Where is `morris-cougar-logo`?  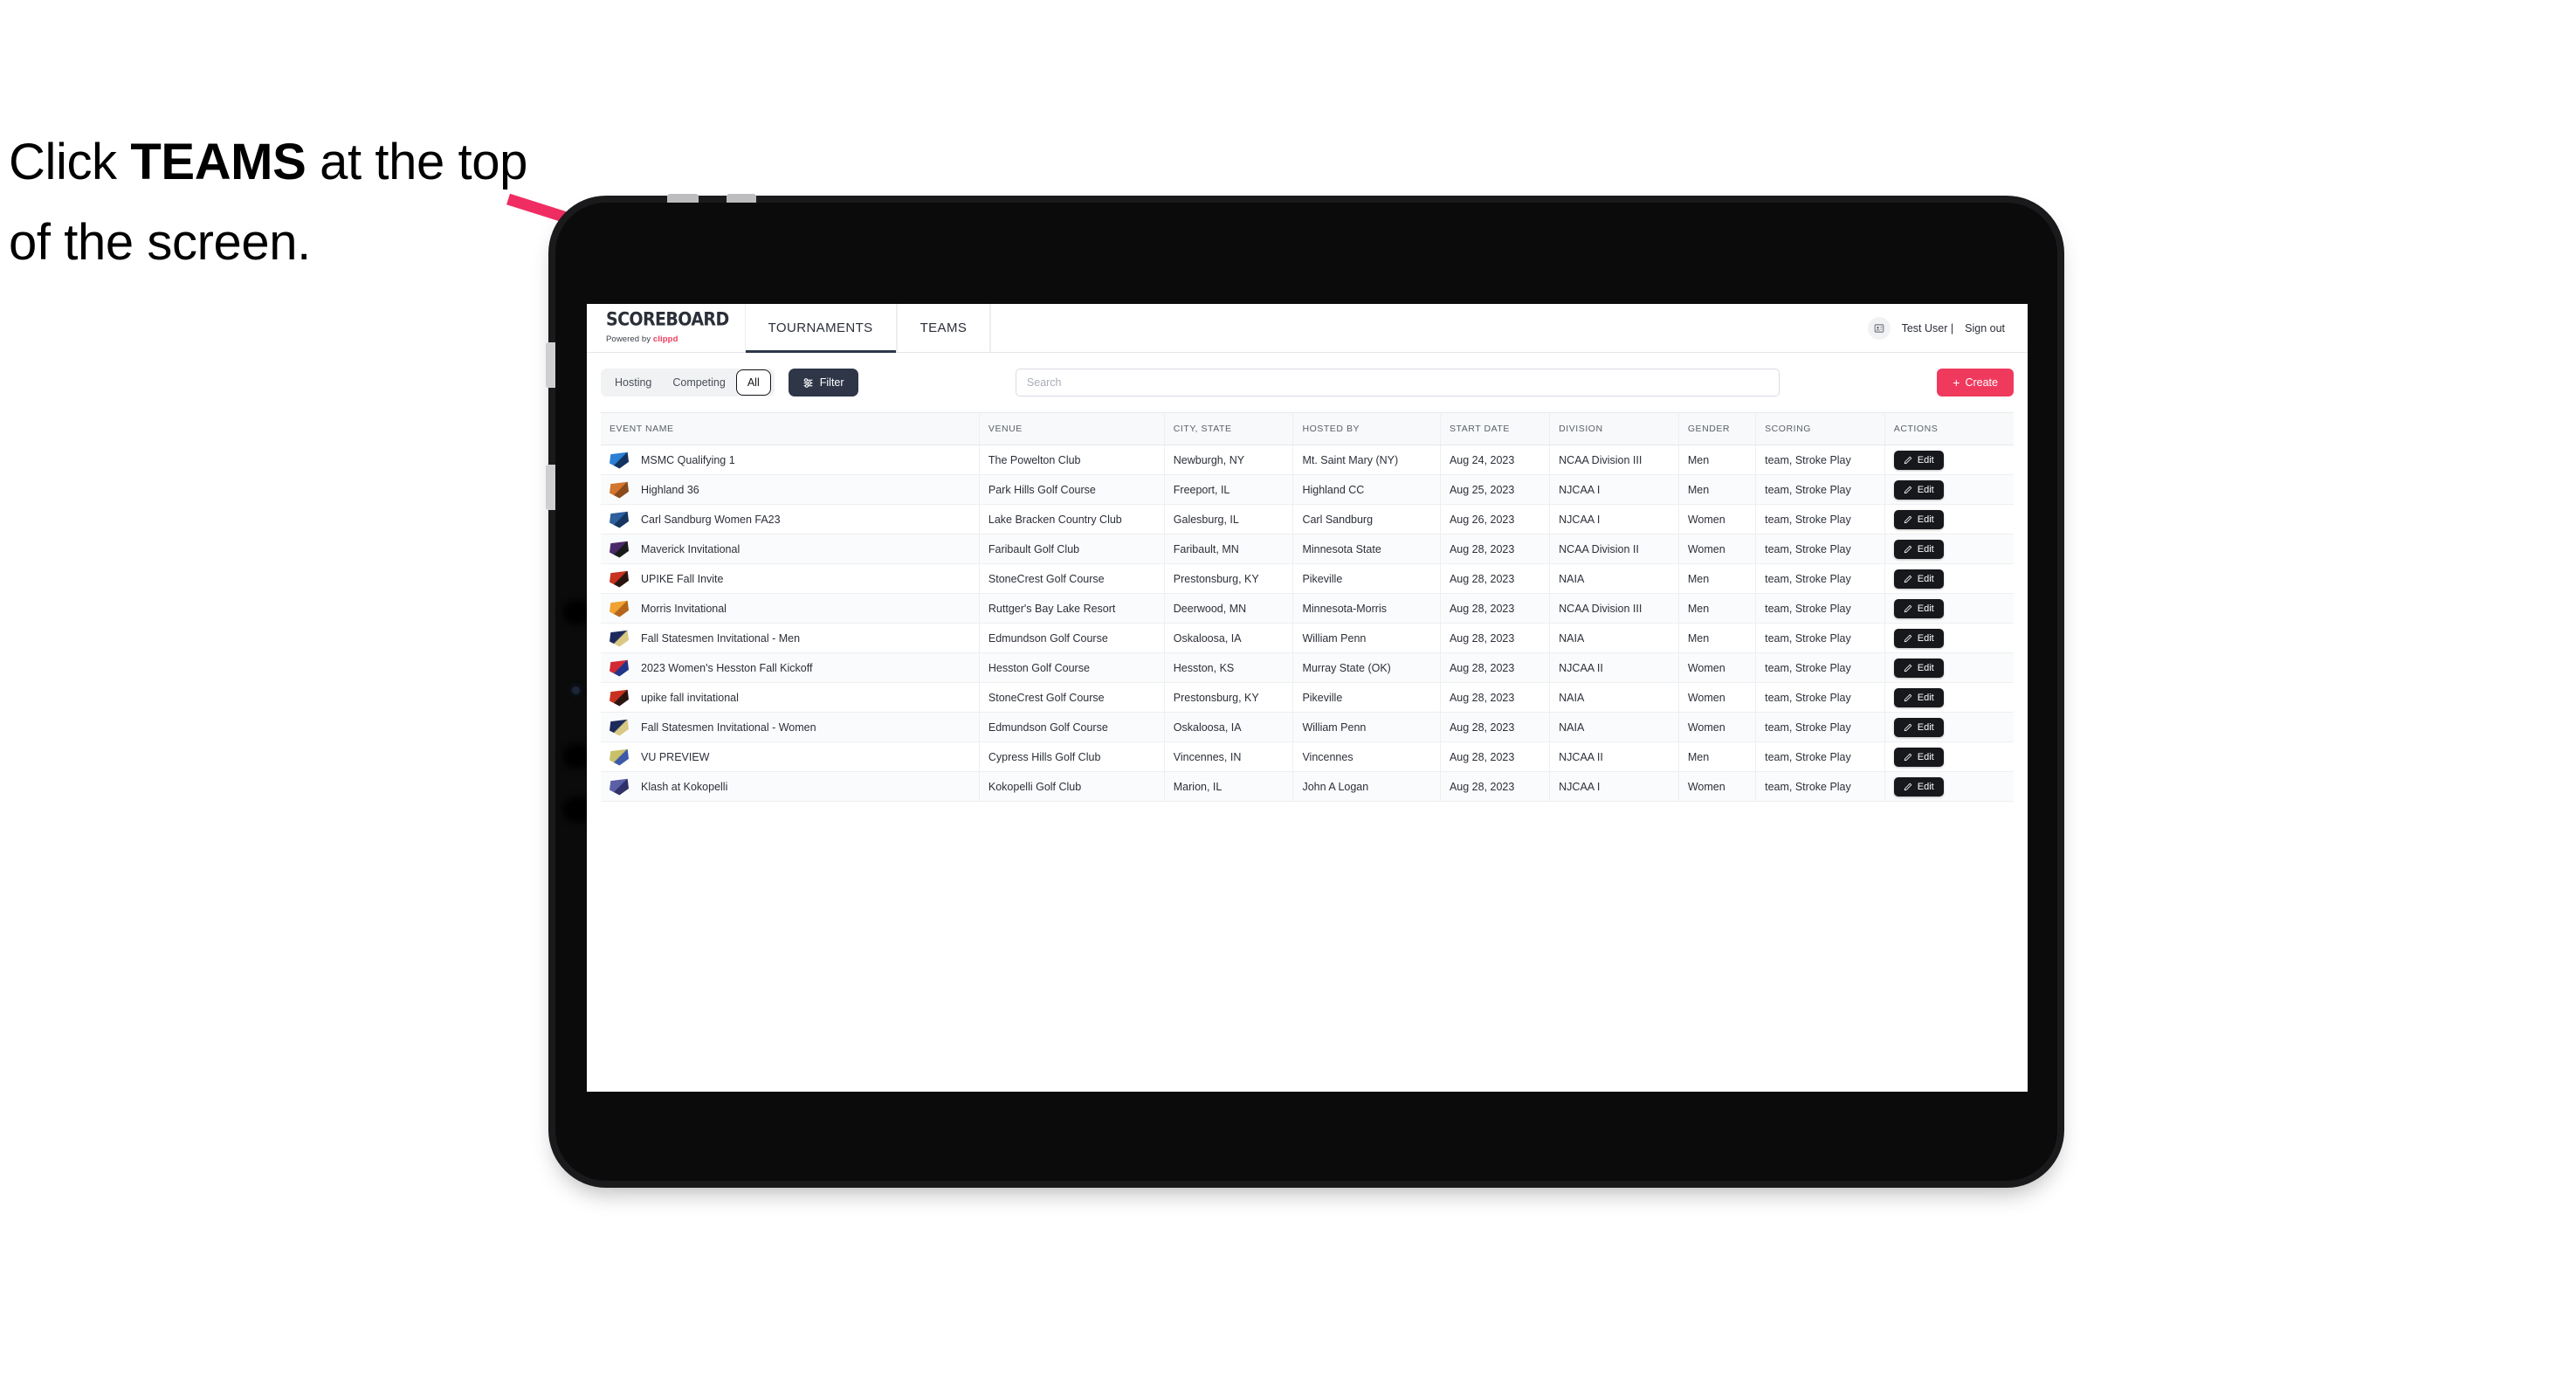
morris-cougar-logo is located at coordinates (619, 608).